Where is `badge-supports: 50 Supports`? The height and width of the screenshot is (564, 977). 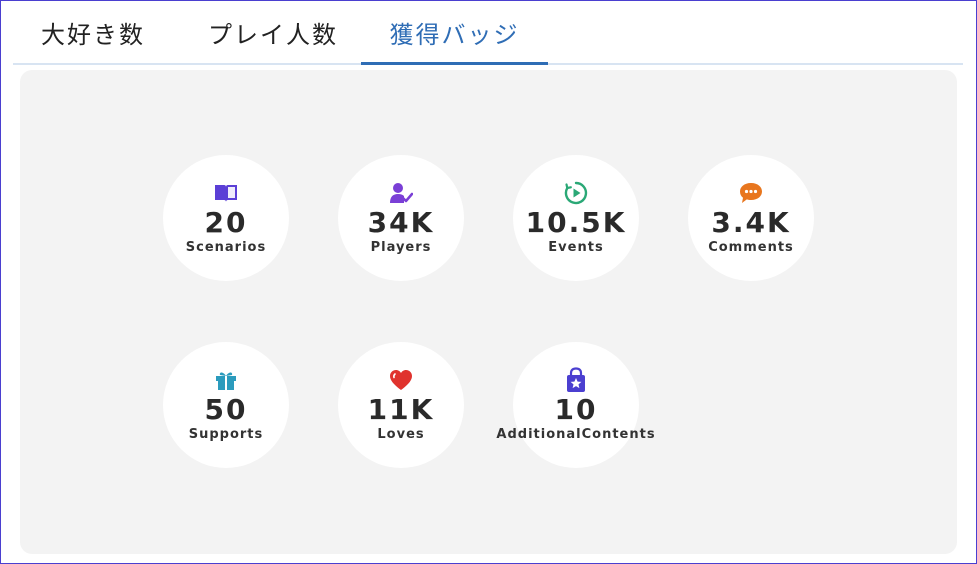
badge-supports: 50 Supports is located at coordinates (226, 405).